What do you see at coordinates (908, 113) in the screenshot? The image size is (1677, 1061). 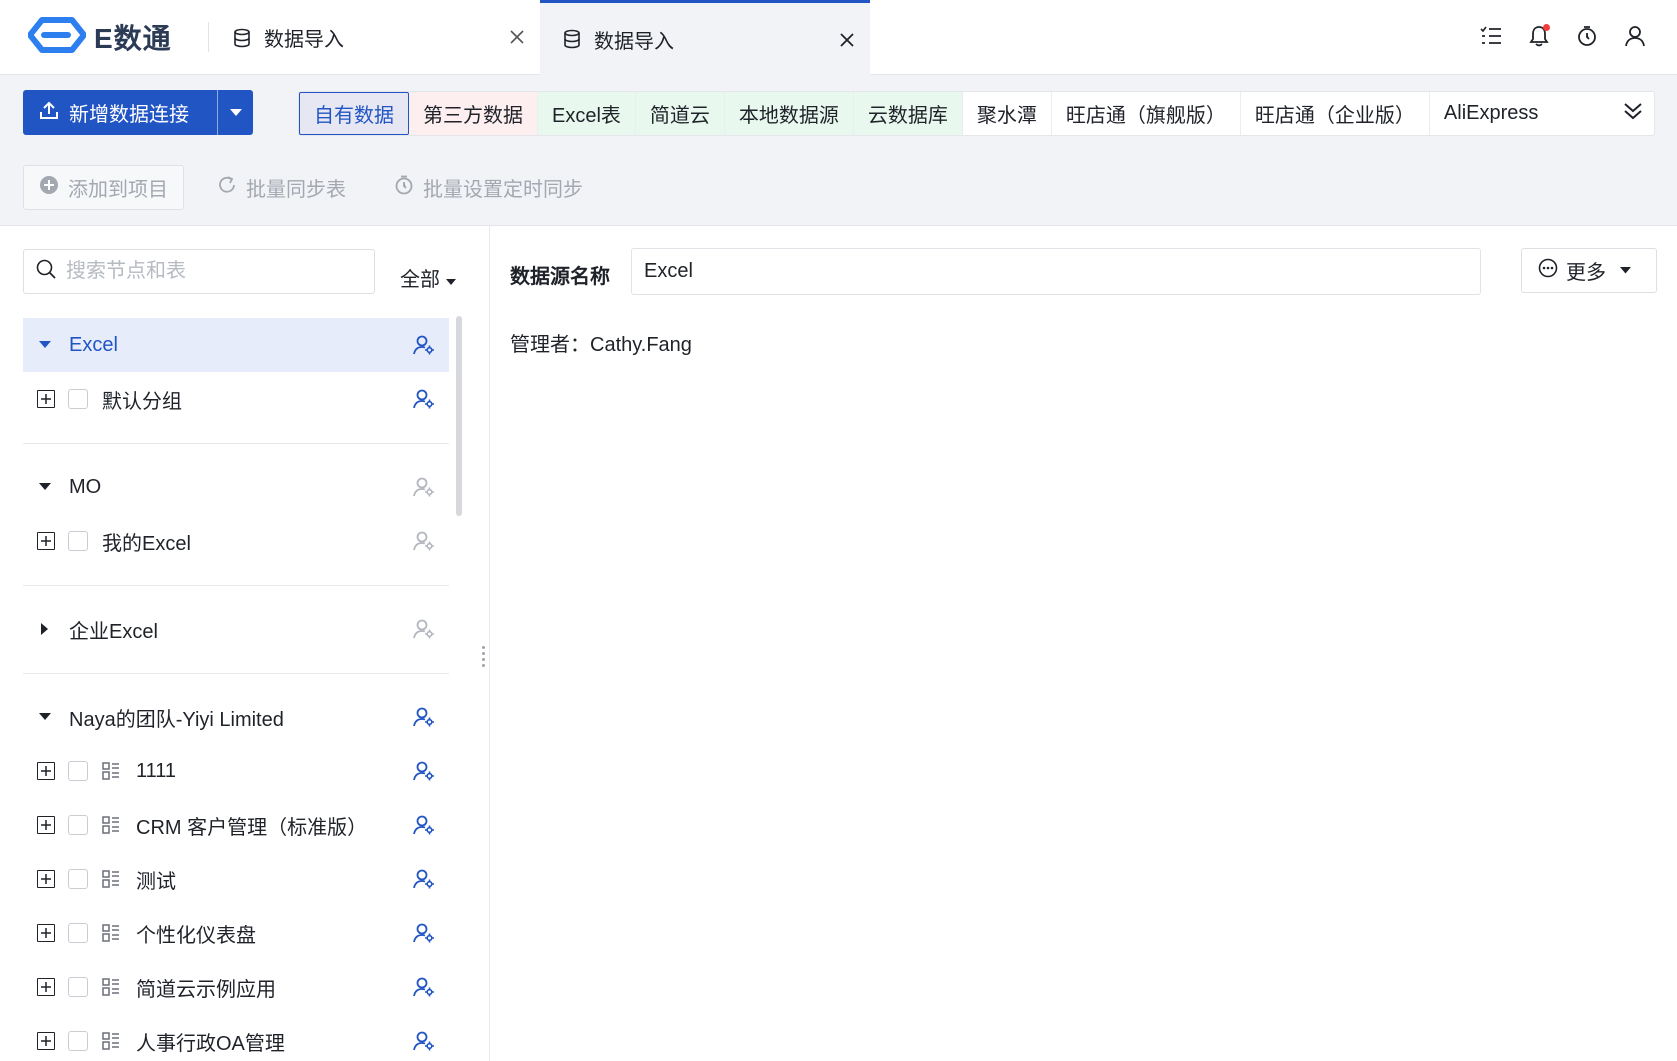 I see `source-tab-cloud-db: 云数据库` at bounding box center [908, 113].